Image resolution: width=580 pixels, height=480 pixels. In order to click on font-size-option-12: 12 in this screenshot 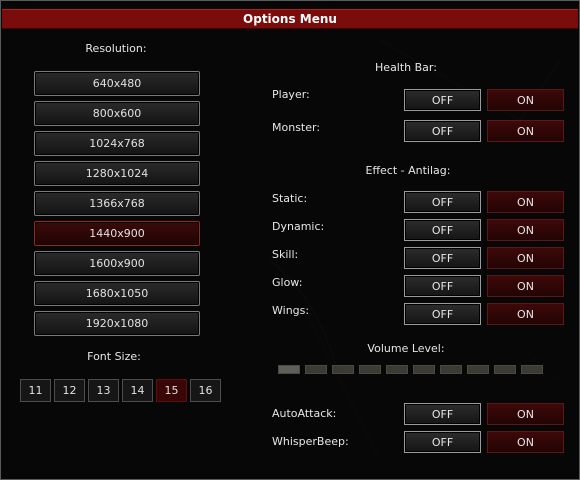, I will do `click(69, 390)`.